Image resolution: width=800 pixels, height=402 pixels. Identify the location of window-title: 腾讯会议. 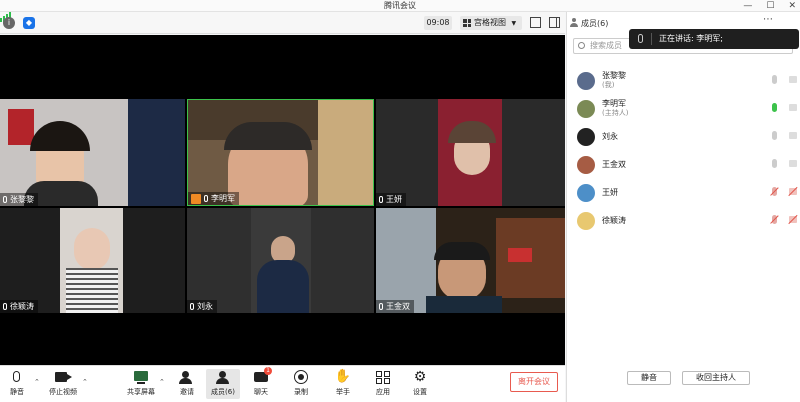
(400, 5).